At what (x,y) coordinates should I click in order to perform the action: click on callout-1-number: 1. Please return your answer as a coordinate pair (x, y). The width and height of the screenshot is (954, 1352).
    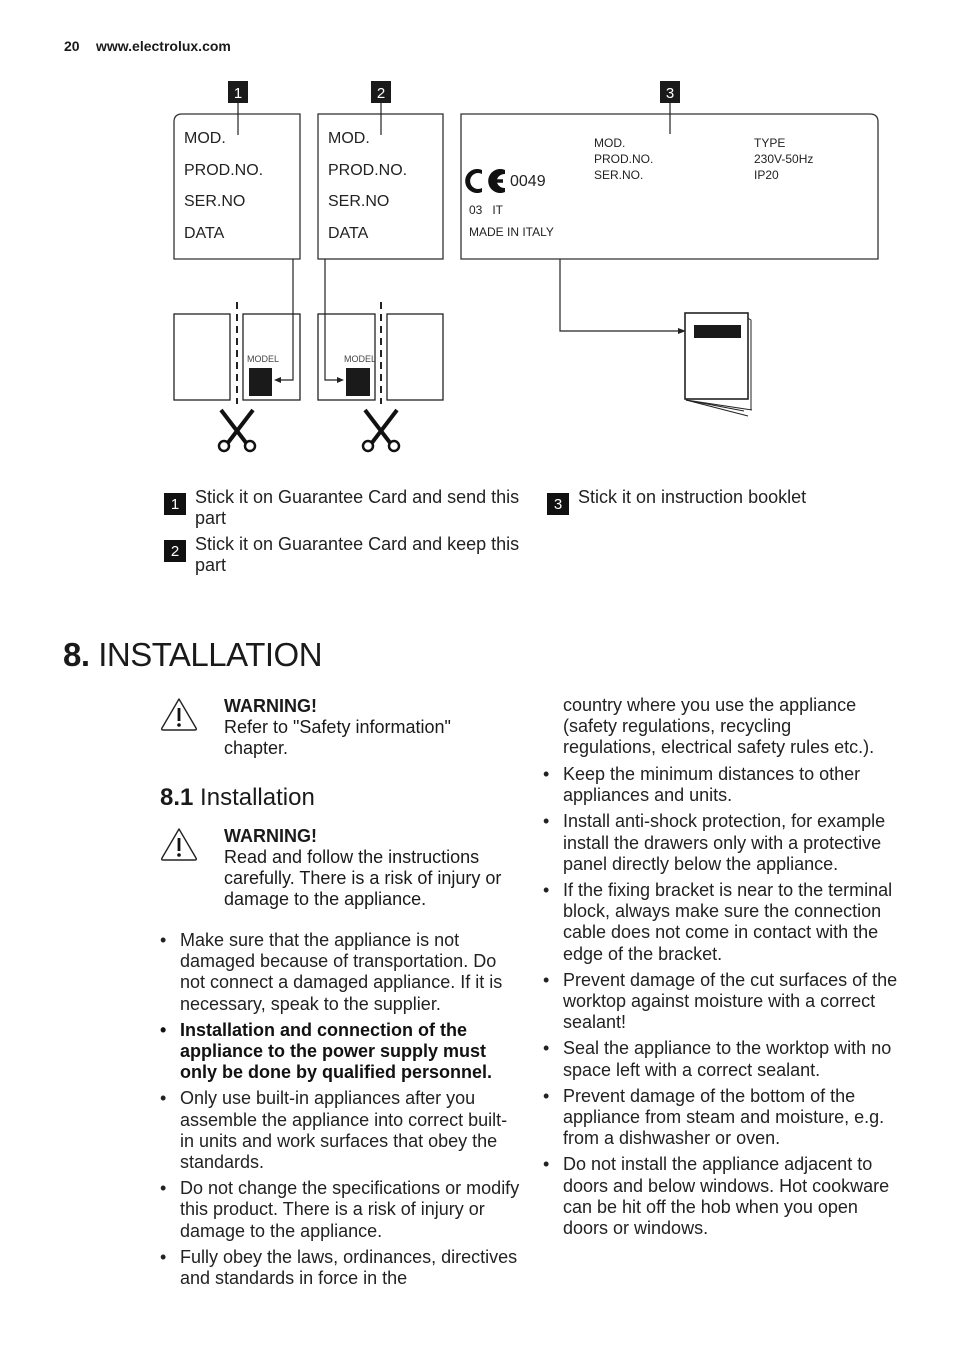
    Looking at the image, I should click on (238, 93).